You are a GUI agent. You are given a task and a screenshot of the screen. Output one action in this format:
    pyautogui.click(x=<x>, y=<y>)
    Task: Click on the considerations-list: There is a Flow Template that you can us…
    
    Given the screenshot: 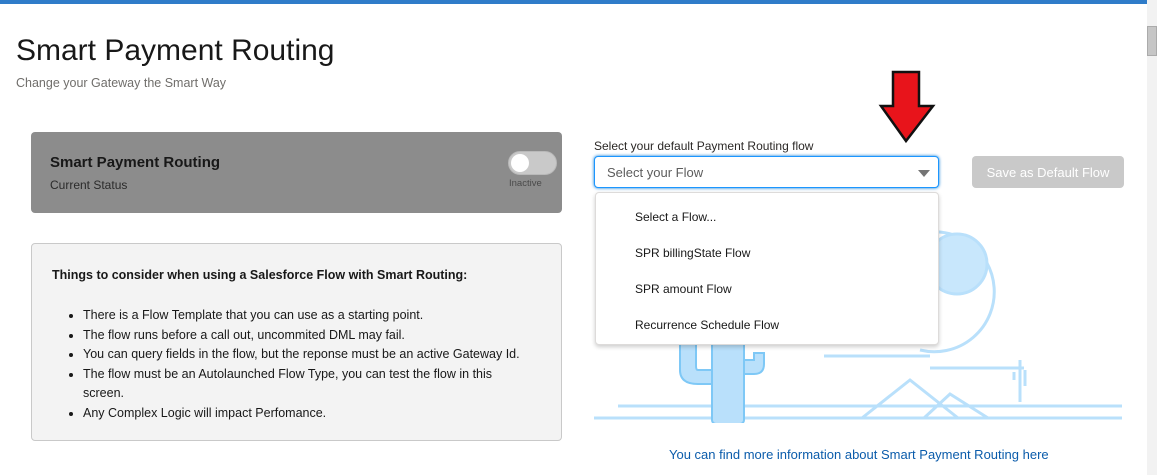 What is the action you would take?
    pyautogui.click(x=298, y=364)
    